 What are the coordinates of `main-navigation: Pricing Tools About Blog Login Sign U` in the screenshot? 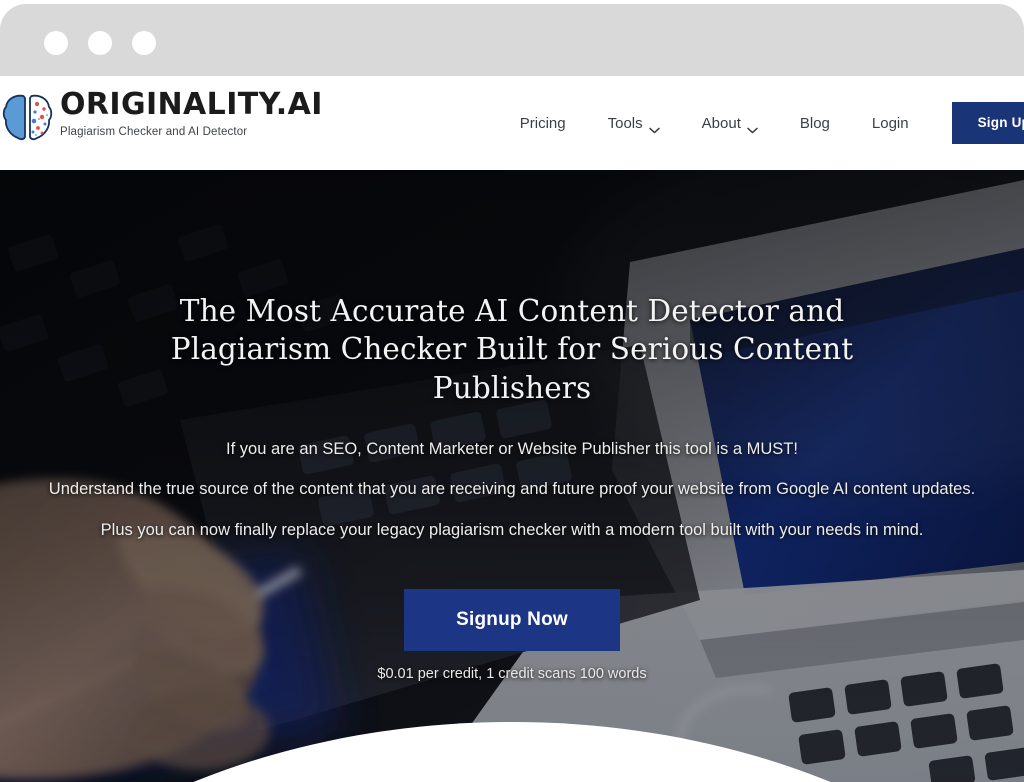 It's located at (761, 123).